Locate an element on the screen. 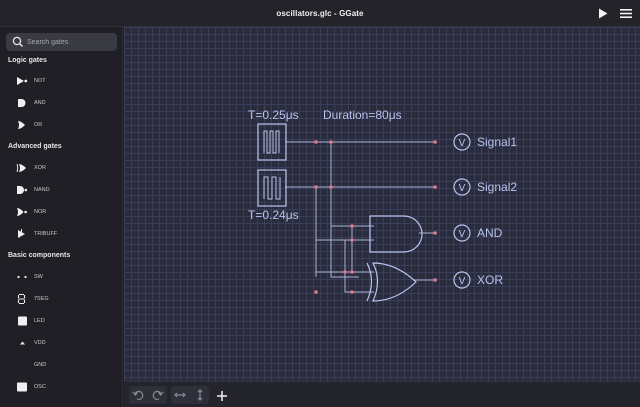  sidebar-item-not: NOT is located at coordinates (31, 81).